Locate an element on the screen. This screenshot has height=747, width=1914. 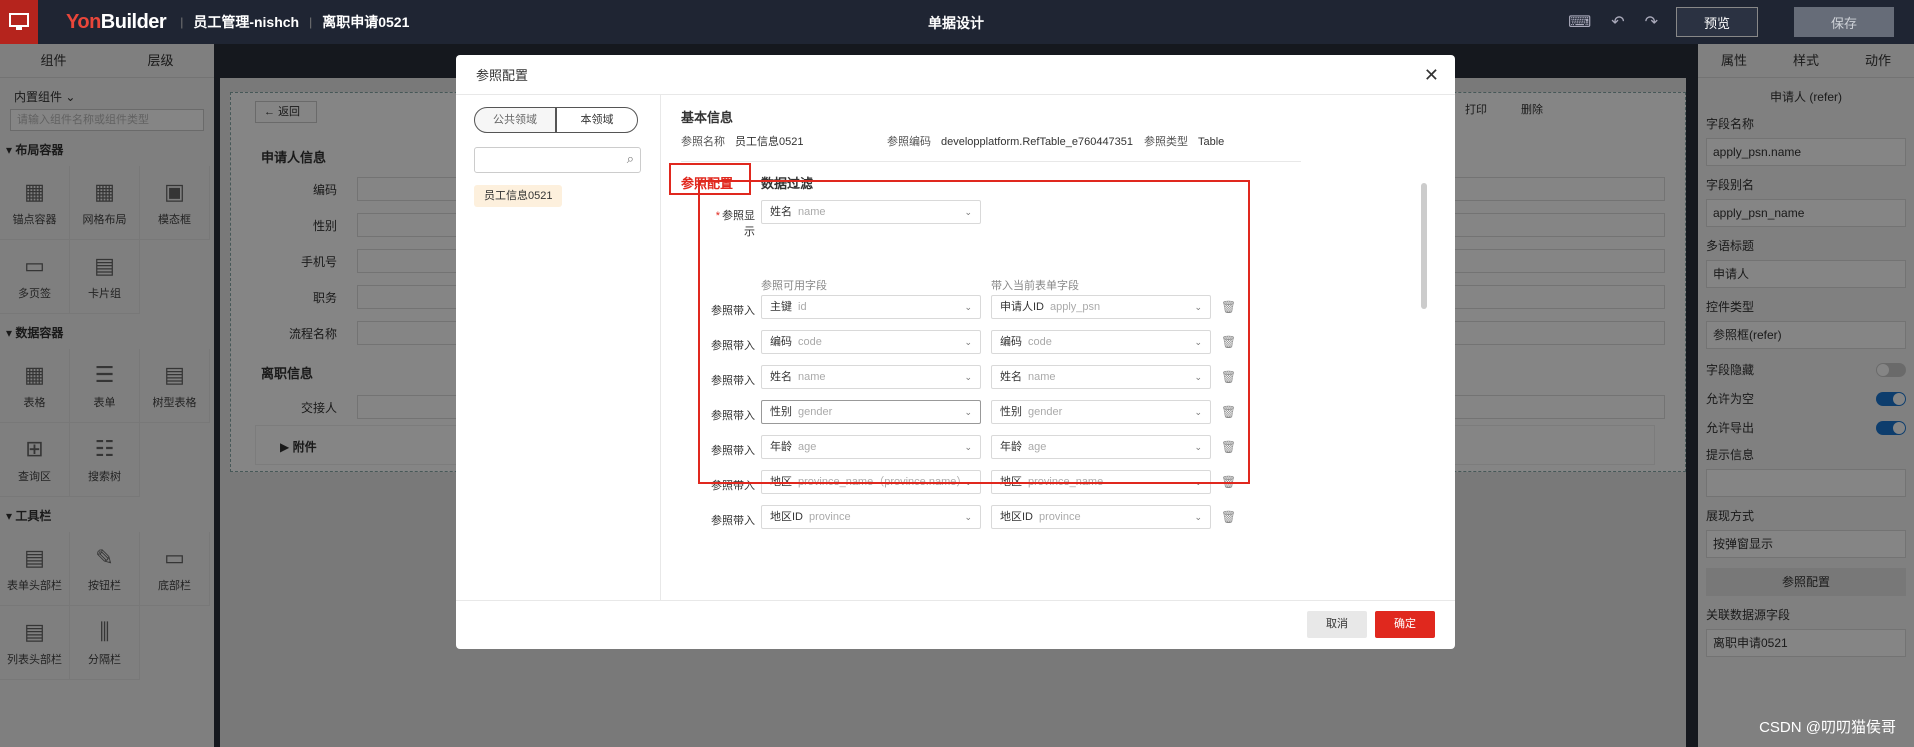
brand-name: YonBuilder is located at coordinates (116, 22).